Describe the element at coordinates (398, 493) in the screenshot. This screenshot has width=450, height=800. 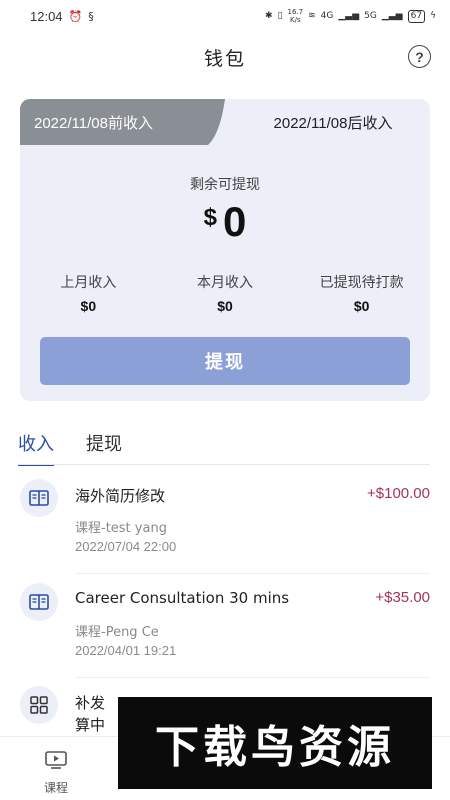
I see `transaction-amount: +$100.00` at that location.